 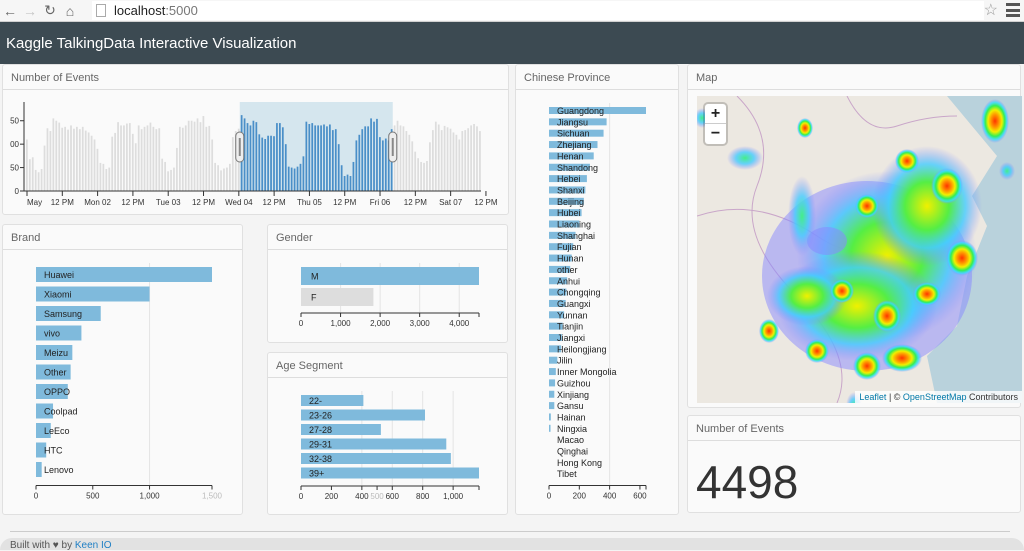 What do you see at coordinates (715, 114) in the screenshot?
I see `zoom-in-button: +` at bounding box center [715, 114].